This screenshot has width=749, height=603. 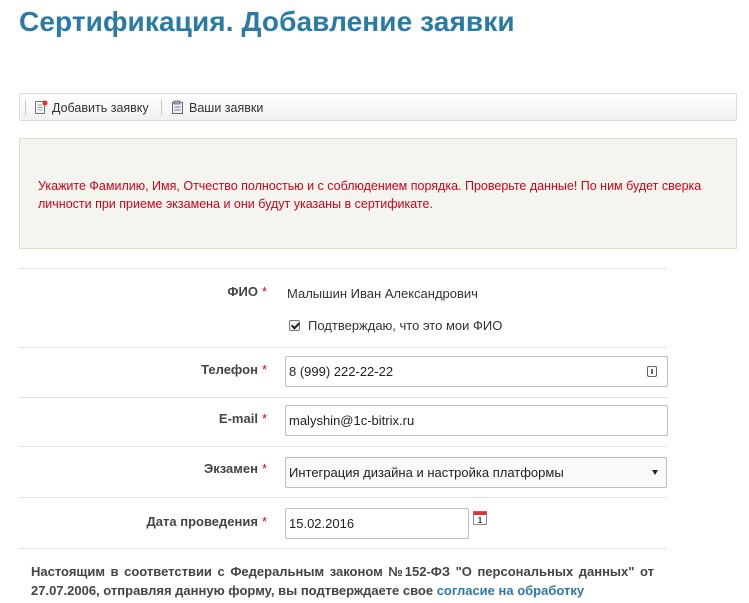 I want to click on date-field: 15.02.2016, so click(x=377, y=523).